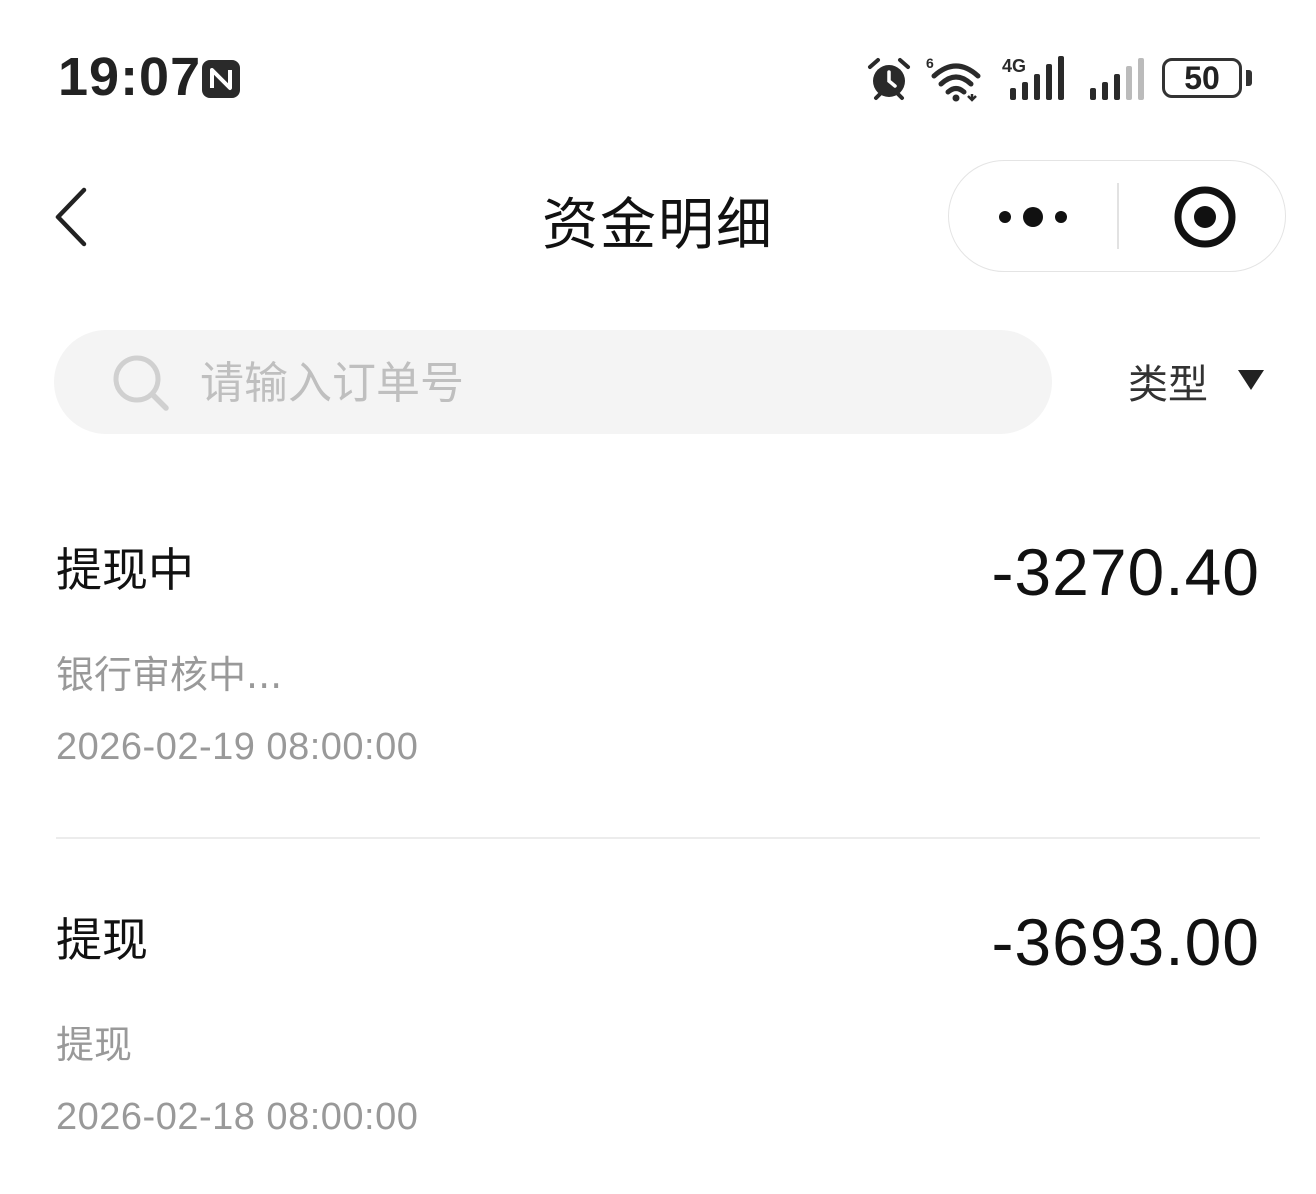 The width and height of the screenshot is (1316, 1194). What do you see at coordinates (1033, 216) in the screenshot?
I see `more-icon` at bounding box center [1033, 216].